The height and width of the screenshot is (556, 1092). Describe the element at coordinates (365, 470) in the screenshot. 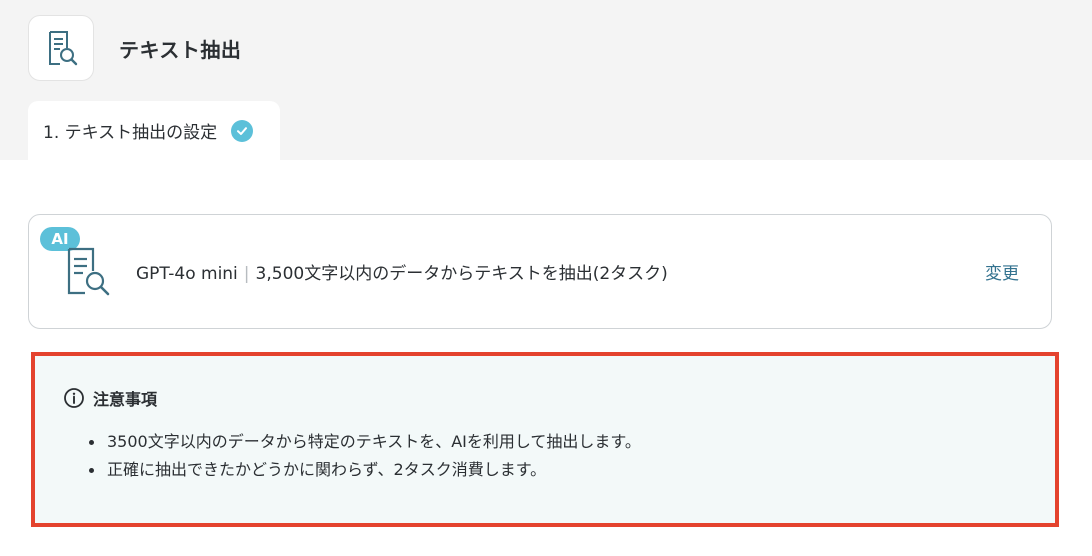

I see `notice-item: 正確に抽出できたかどうかに関わらず、2タスク消費します。` at that location.